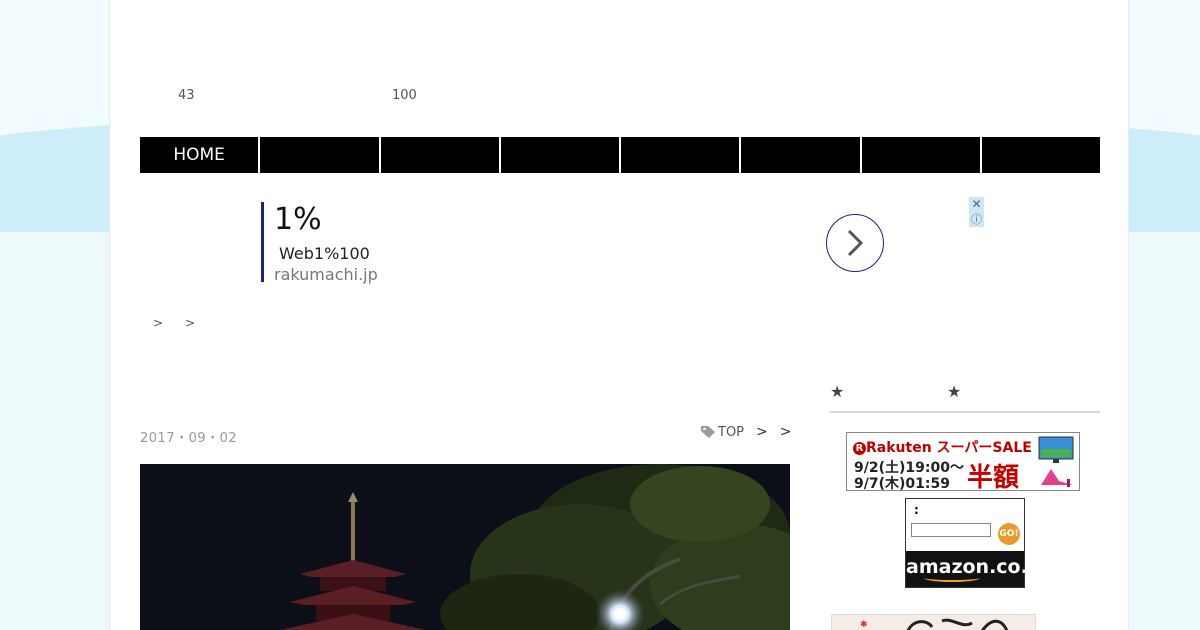 The width and height of the screenshot is (1200, 630). I want to click on amazon-logo: amazon.co.jp, so click(977, 569).